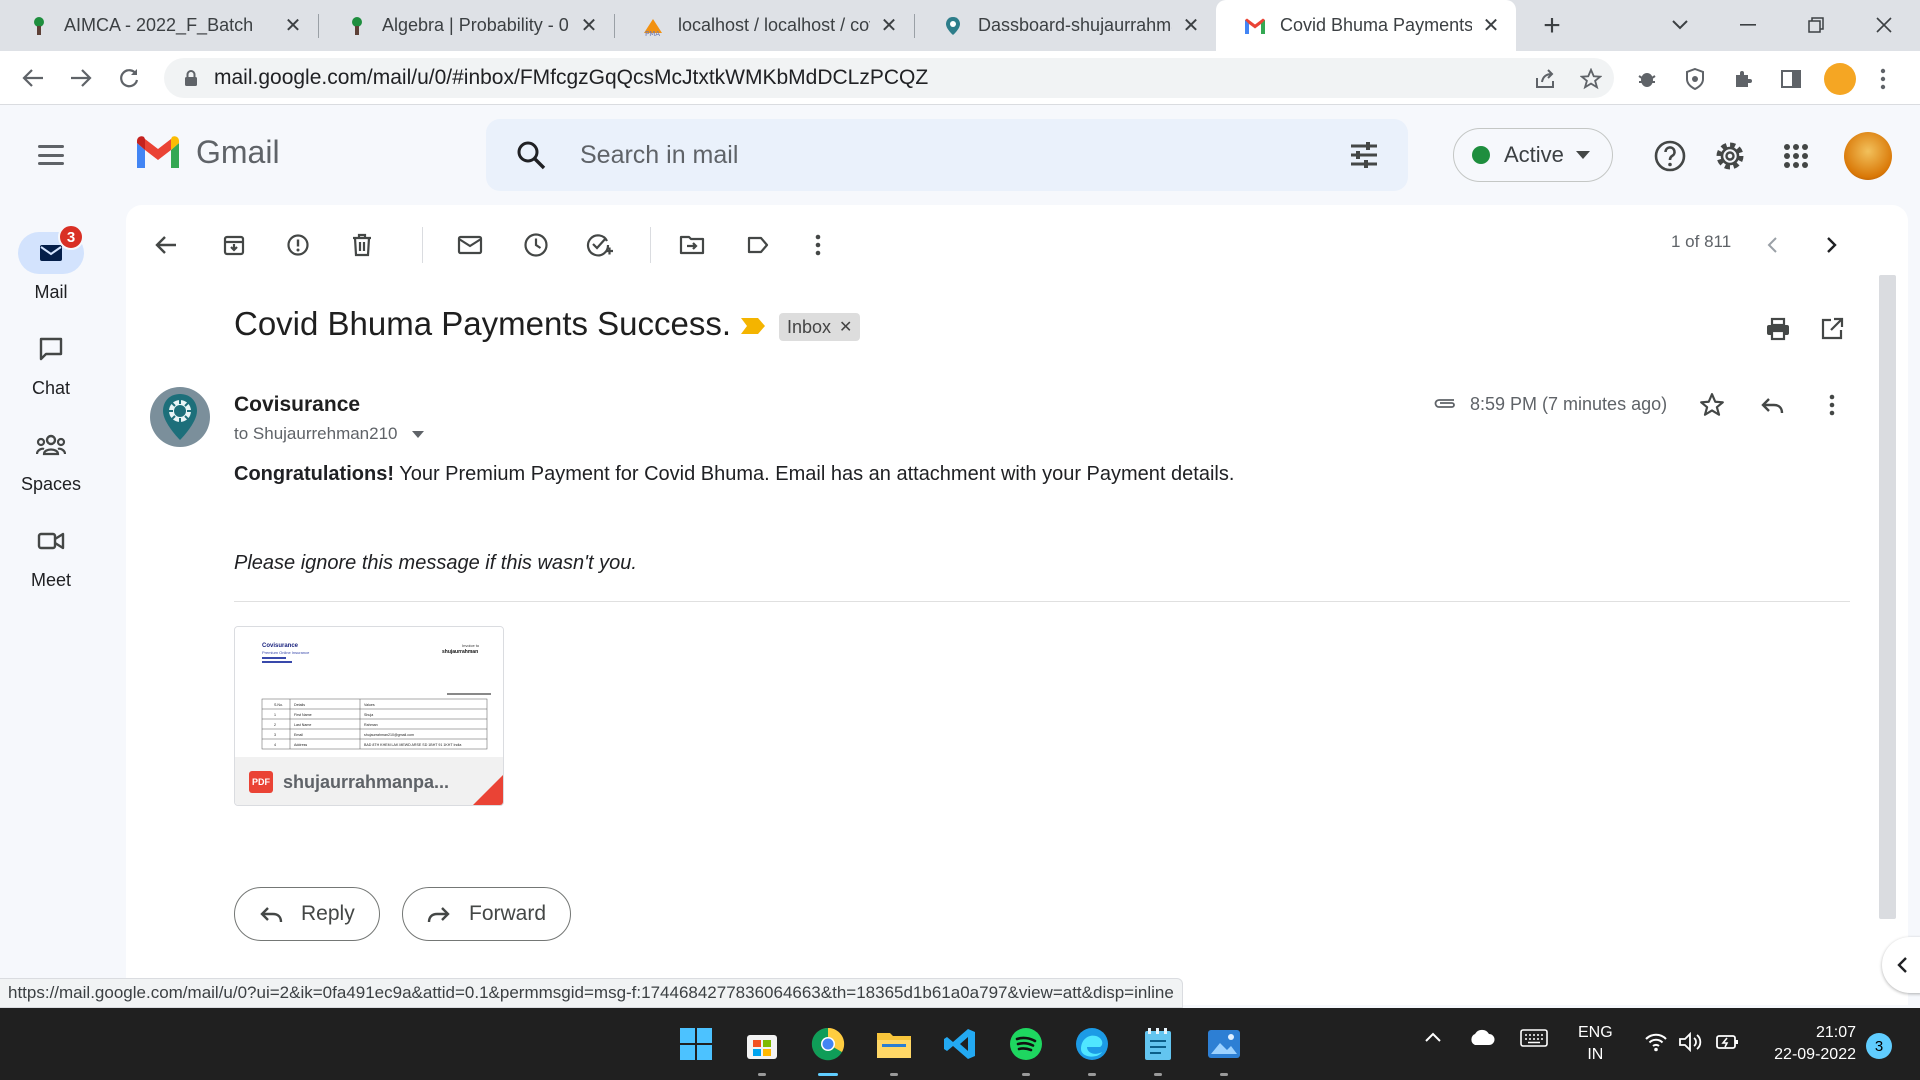 This screenshot has height=1080, width=1920. I want to click on taskbar-edge, so click(1092, 1050).